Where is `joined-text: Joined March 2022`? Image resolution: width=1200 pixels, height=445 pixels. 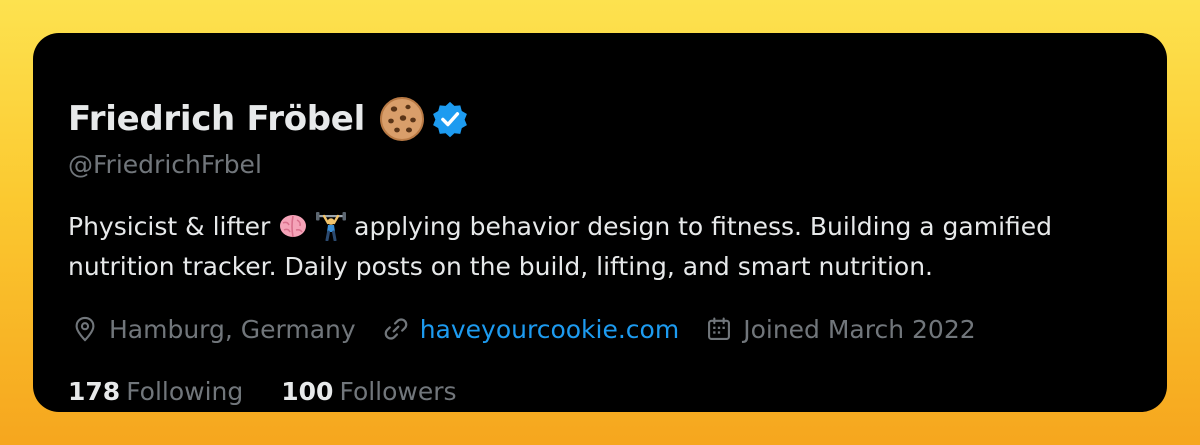 joined-text: Joined March 2022 is located at coordinates (859, 329).